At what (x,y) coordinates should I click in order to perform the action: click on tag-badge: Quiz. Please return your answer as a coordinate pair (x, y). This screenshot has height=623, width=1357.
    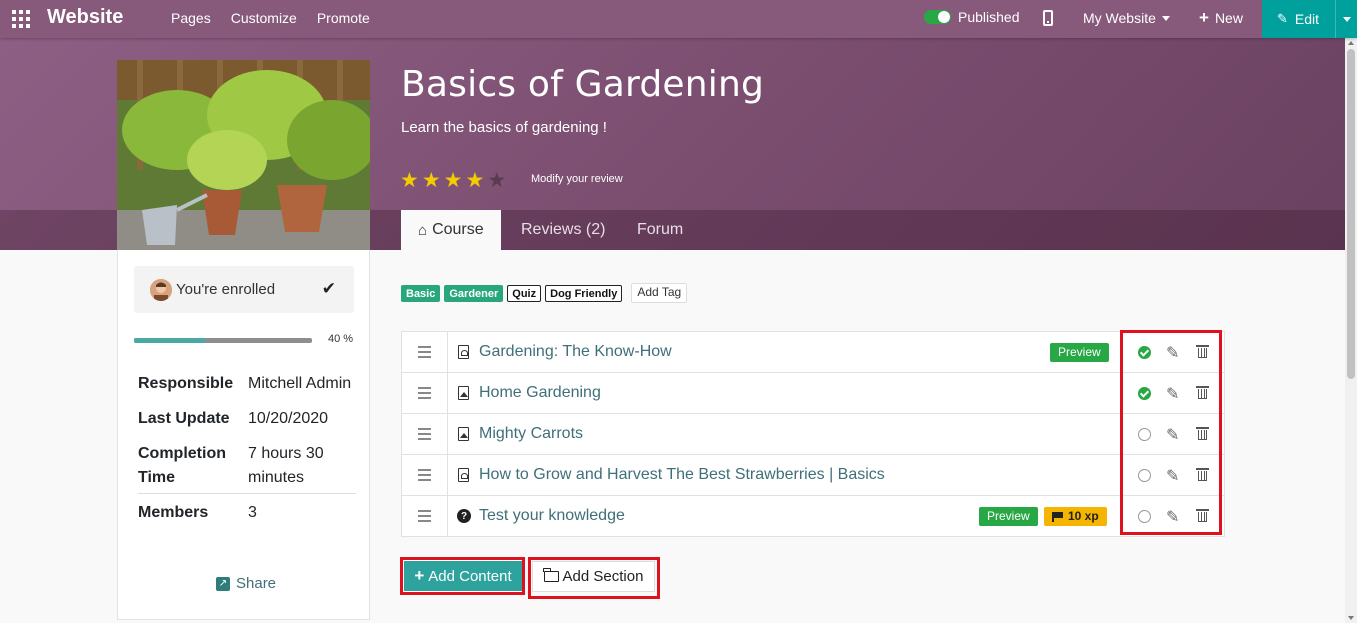
    Looking at the image, I should click on (524, 293).